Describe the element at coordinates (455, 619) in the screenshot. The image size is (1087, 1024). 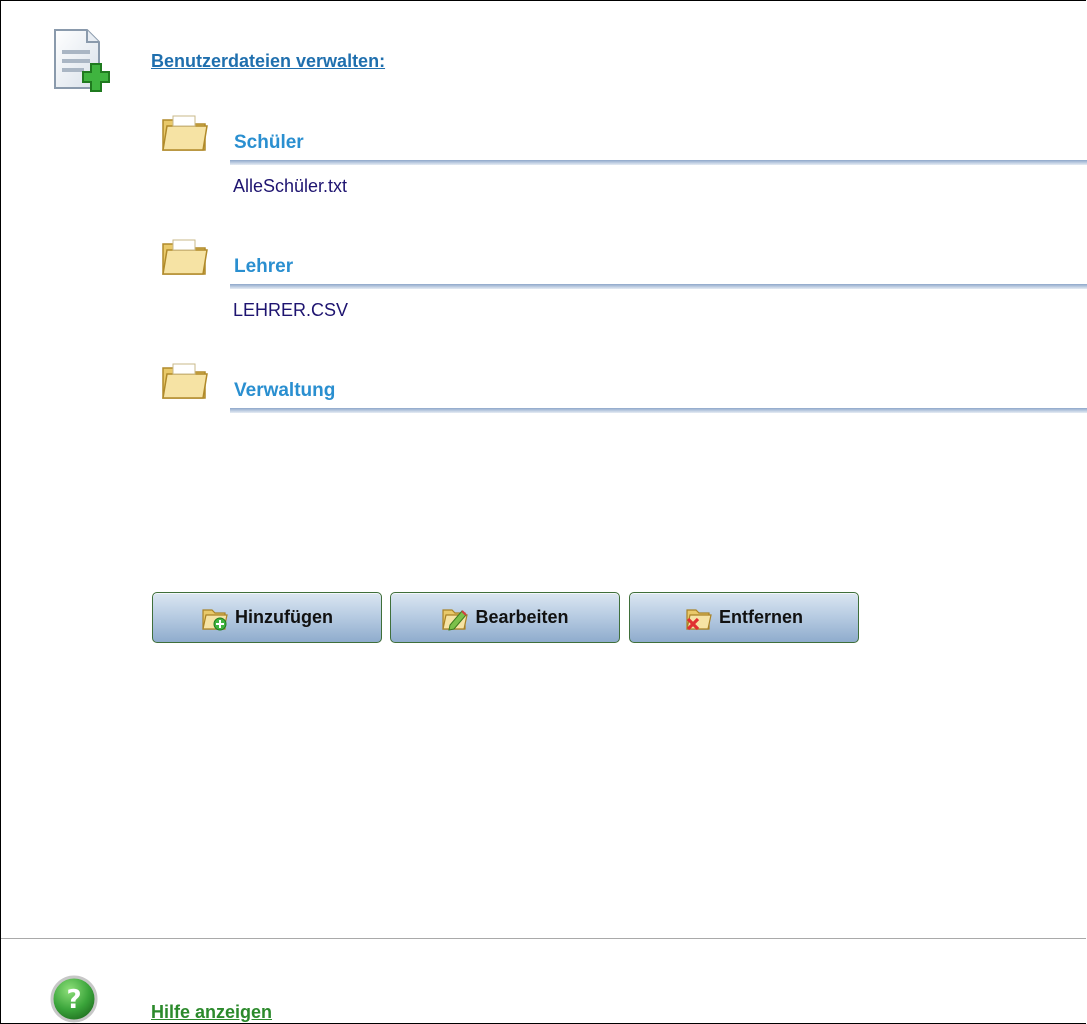
I see `folder-edit-icon` at that location.